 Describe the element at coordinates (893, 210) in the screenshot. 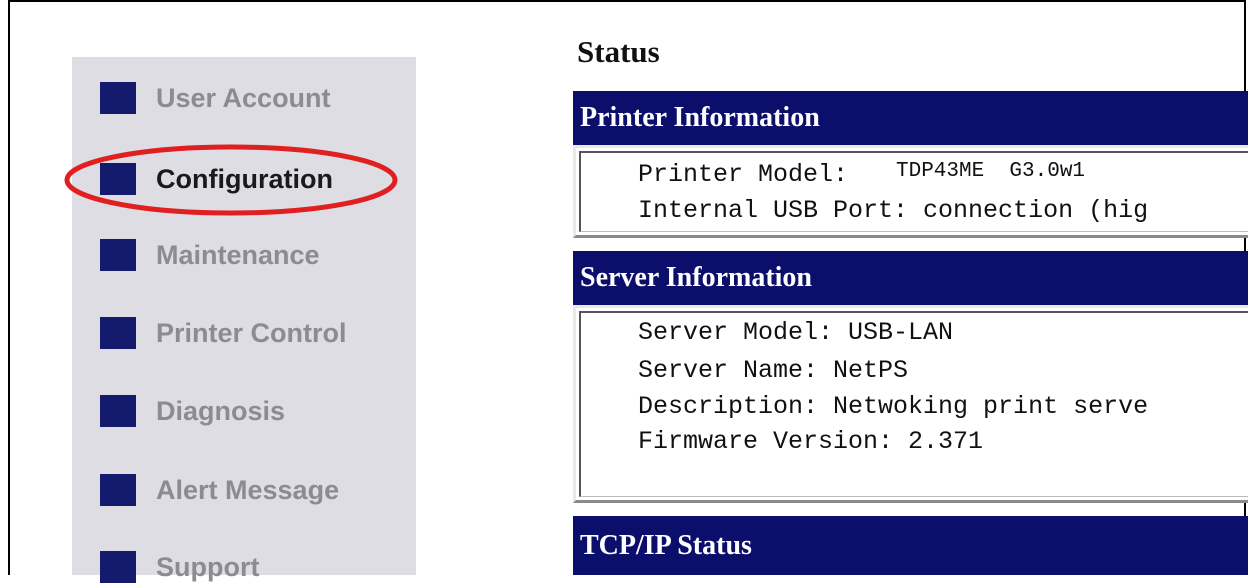

I see `usb-port-status: Internal USB Port: connection (hig` at that location.